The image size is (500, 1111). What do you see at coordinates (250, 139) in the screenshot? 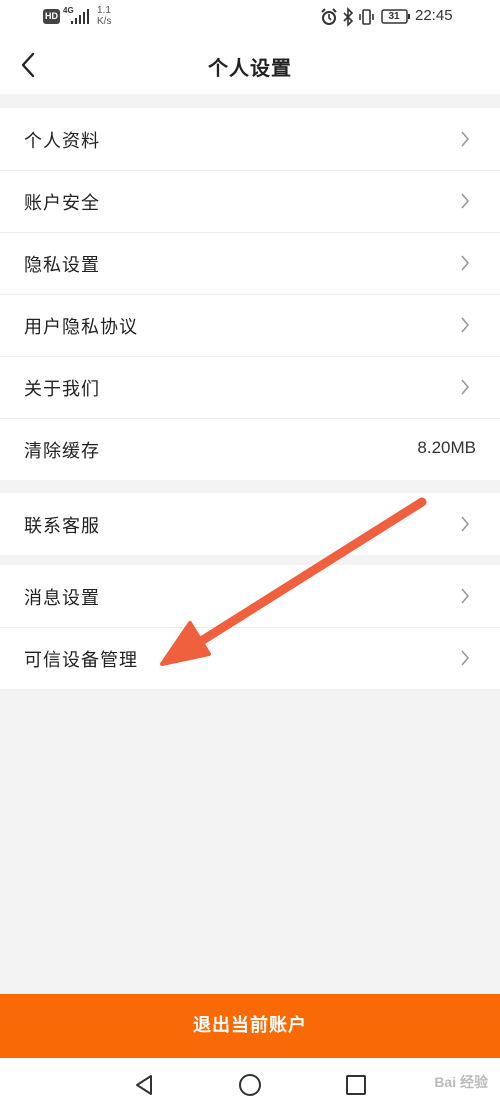
I see `settings-item-profile: 个人资料` at bounding box center [250, 139].